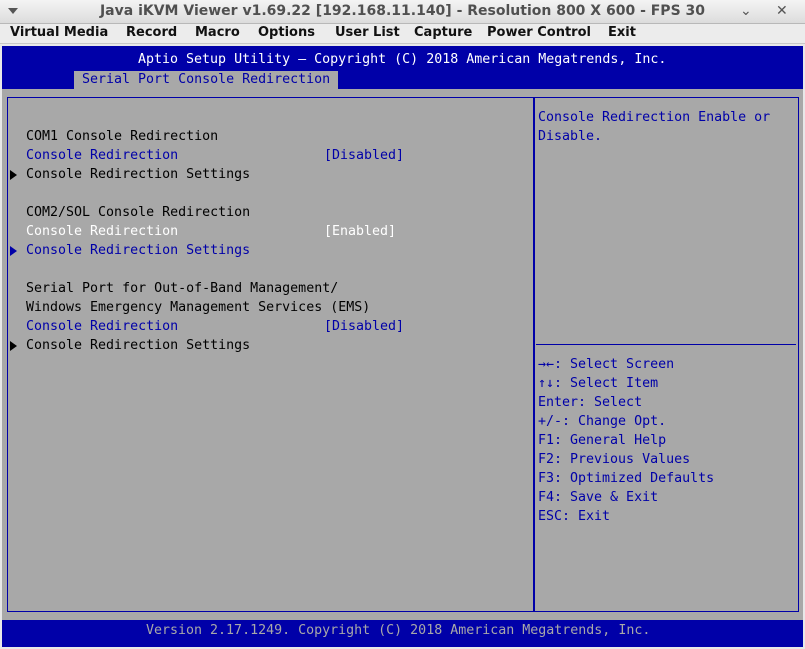  Describe the element at coordinates (598, 497) in the screenshot. I see `key-legend-save-exit: F4: Save & Exit` at that location.